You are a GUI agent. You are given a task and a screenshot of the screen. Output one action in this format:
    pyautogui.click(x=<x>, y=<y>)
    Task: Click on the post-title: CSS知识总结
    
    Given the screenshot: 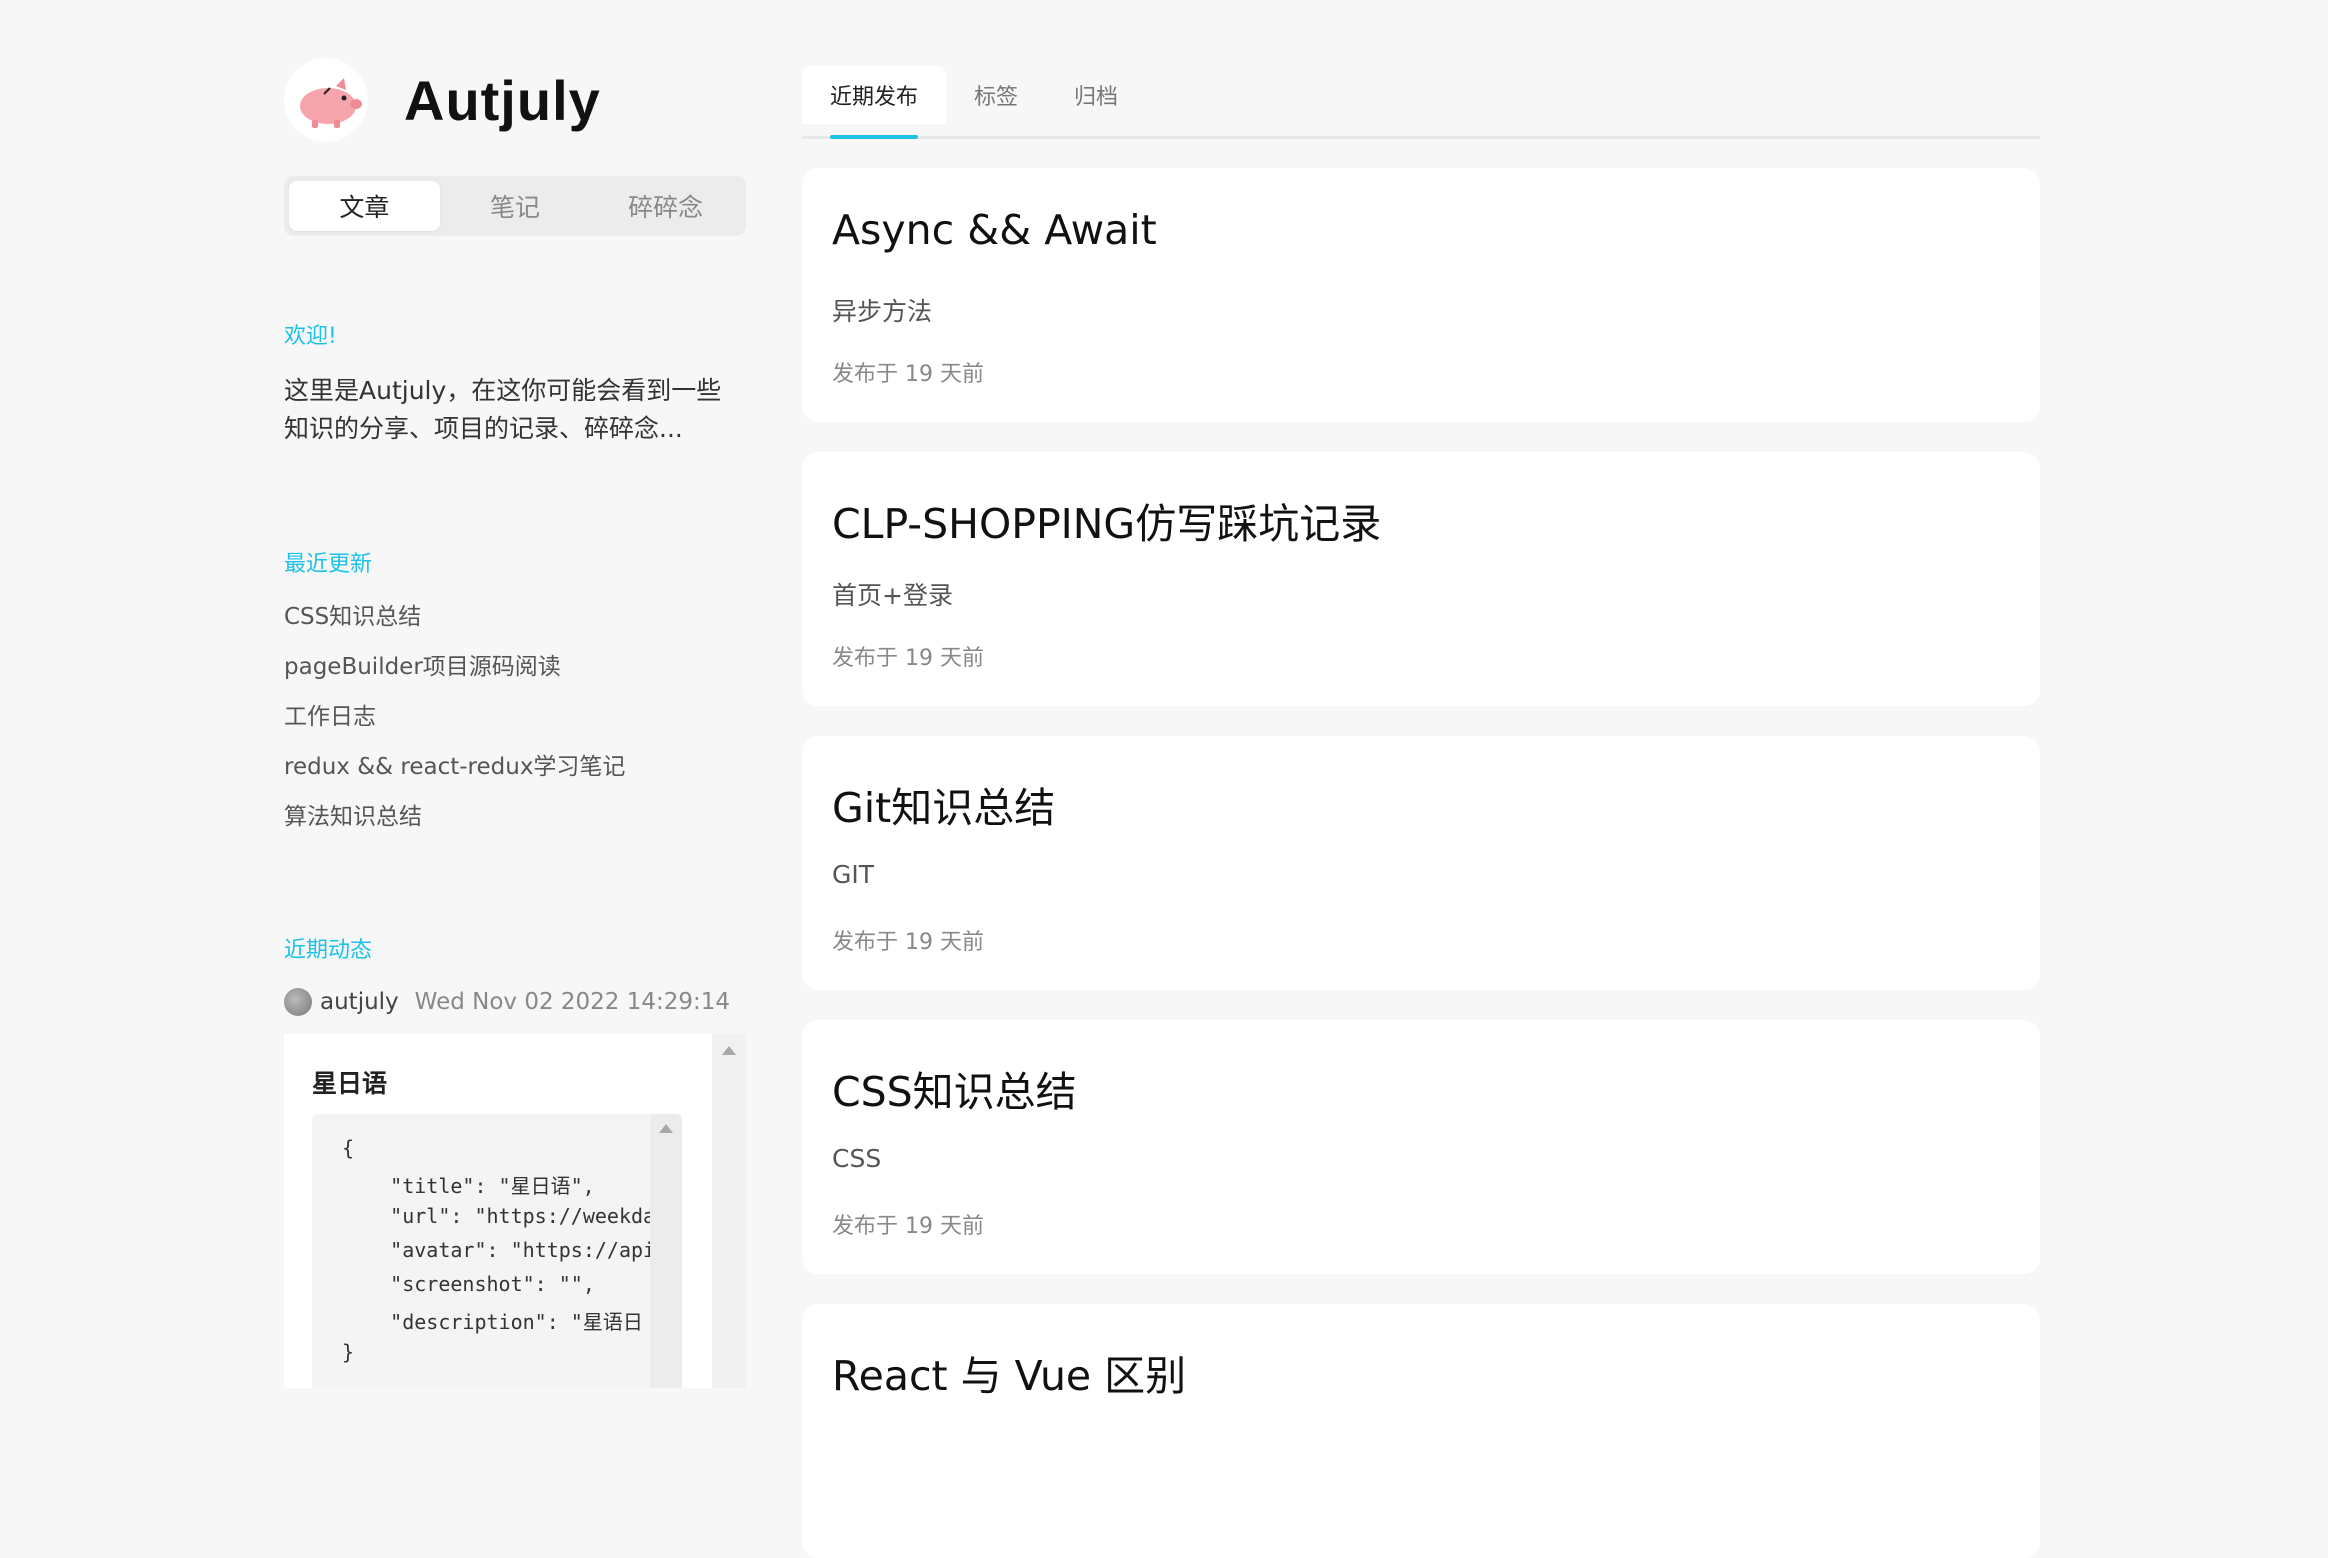 What is the action you would take?
    pyautogui.click(x=954, y=1088)
    